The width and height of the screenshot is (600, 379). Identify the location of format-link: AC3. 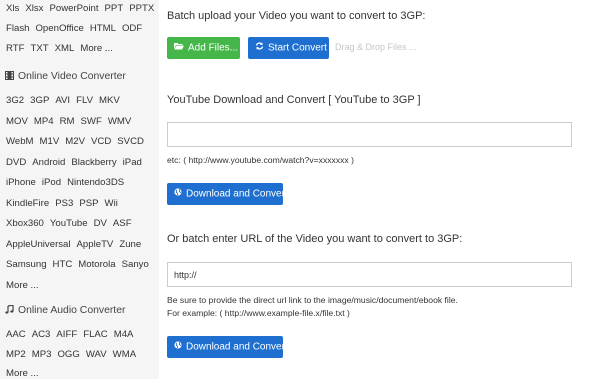
(41, 334).